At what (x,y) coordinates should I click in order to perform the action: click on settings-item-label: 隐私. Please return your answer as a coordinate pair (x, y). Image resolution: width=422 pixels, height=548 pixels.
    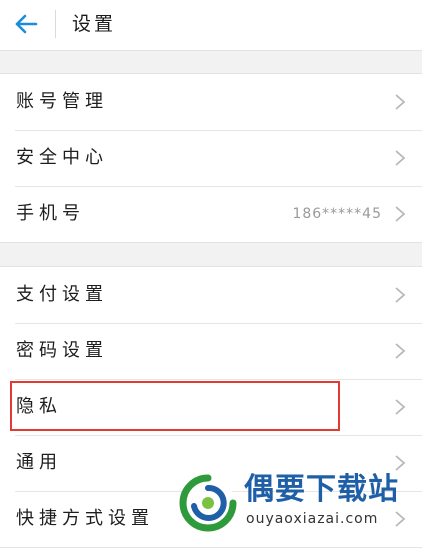
    Looking at the image, I should click on (39, 406).